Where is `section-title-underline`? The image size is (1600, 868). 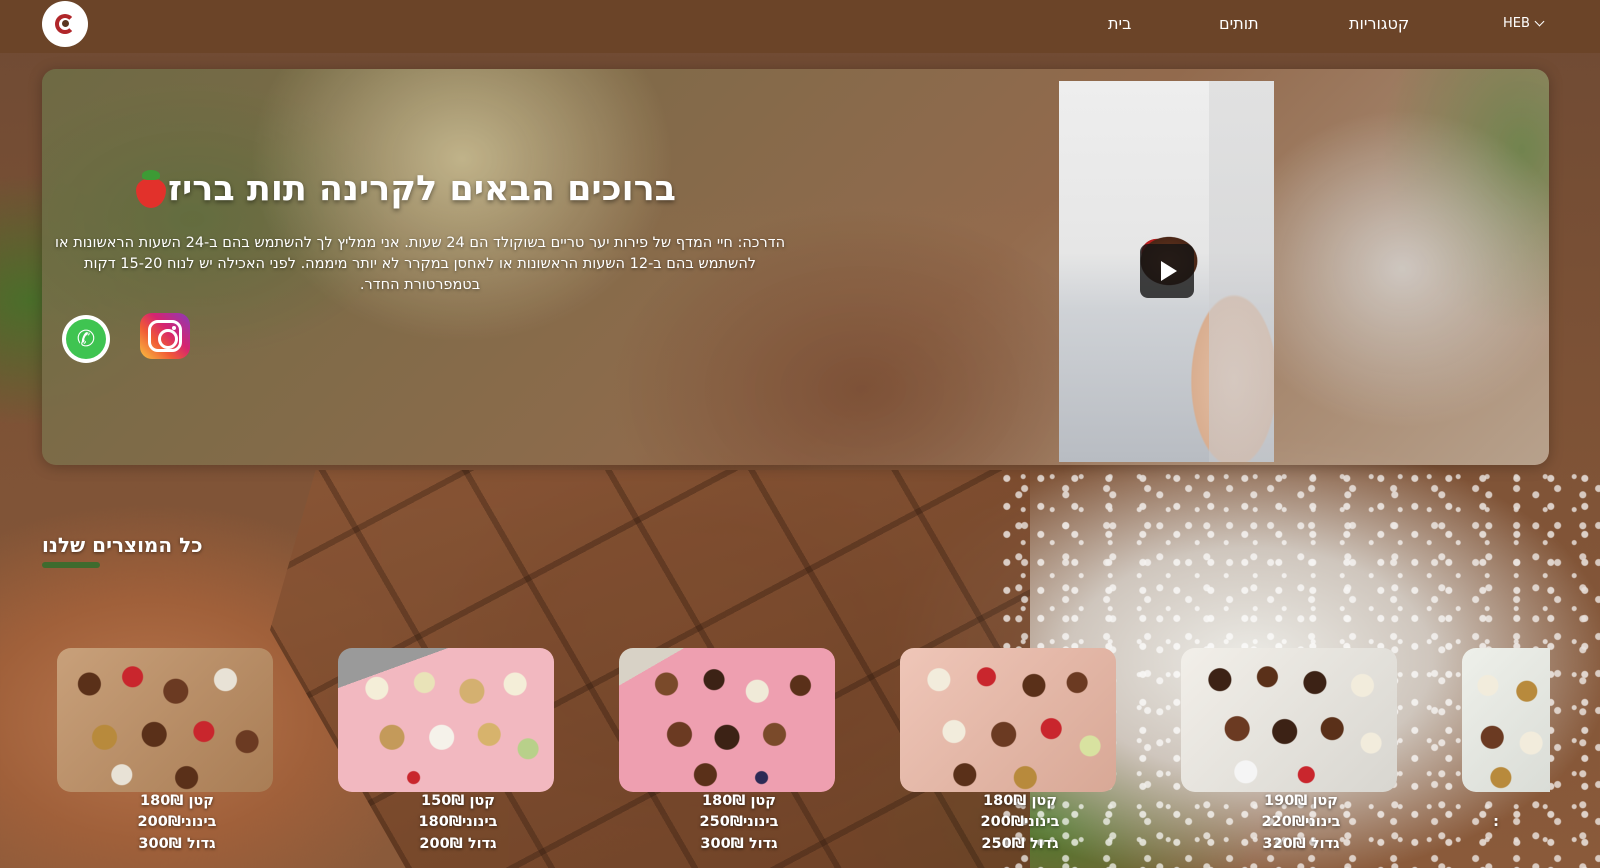 section-title-underline is located at coordinates (71, 565).